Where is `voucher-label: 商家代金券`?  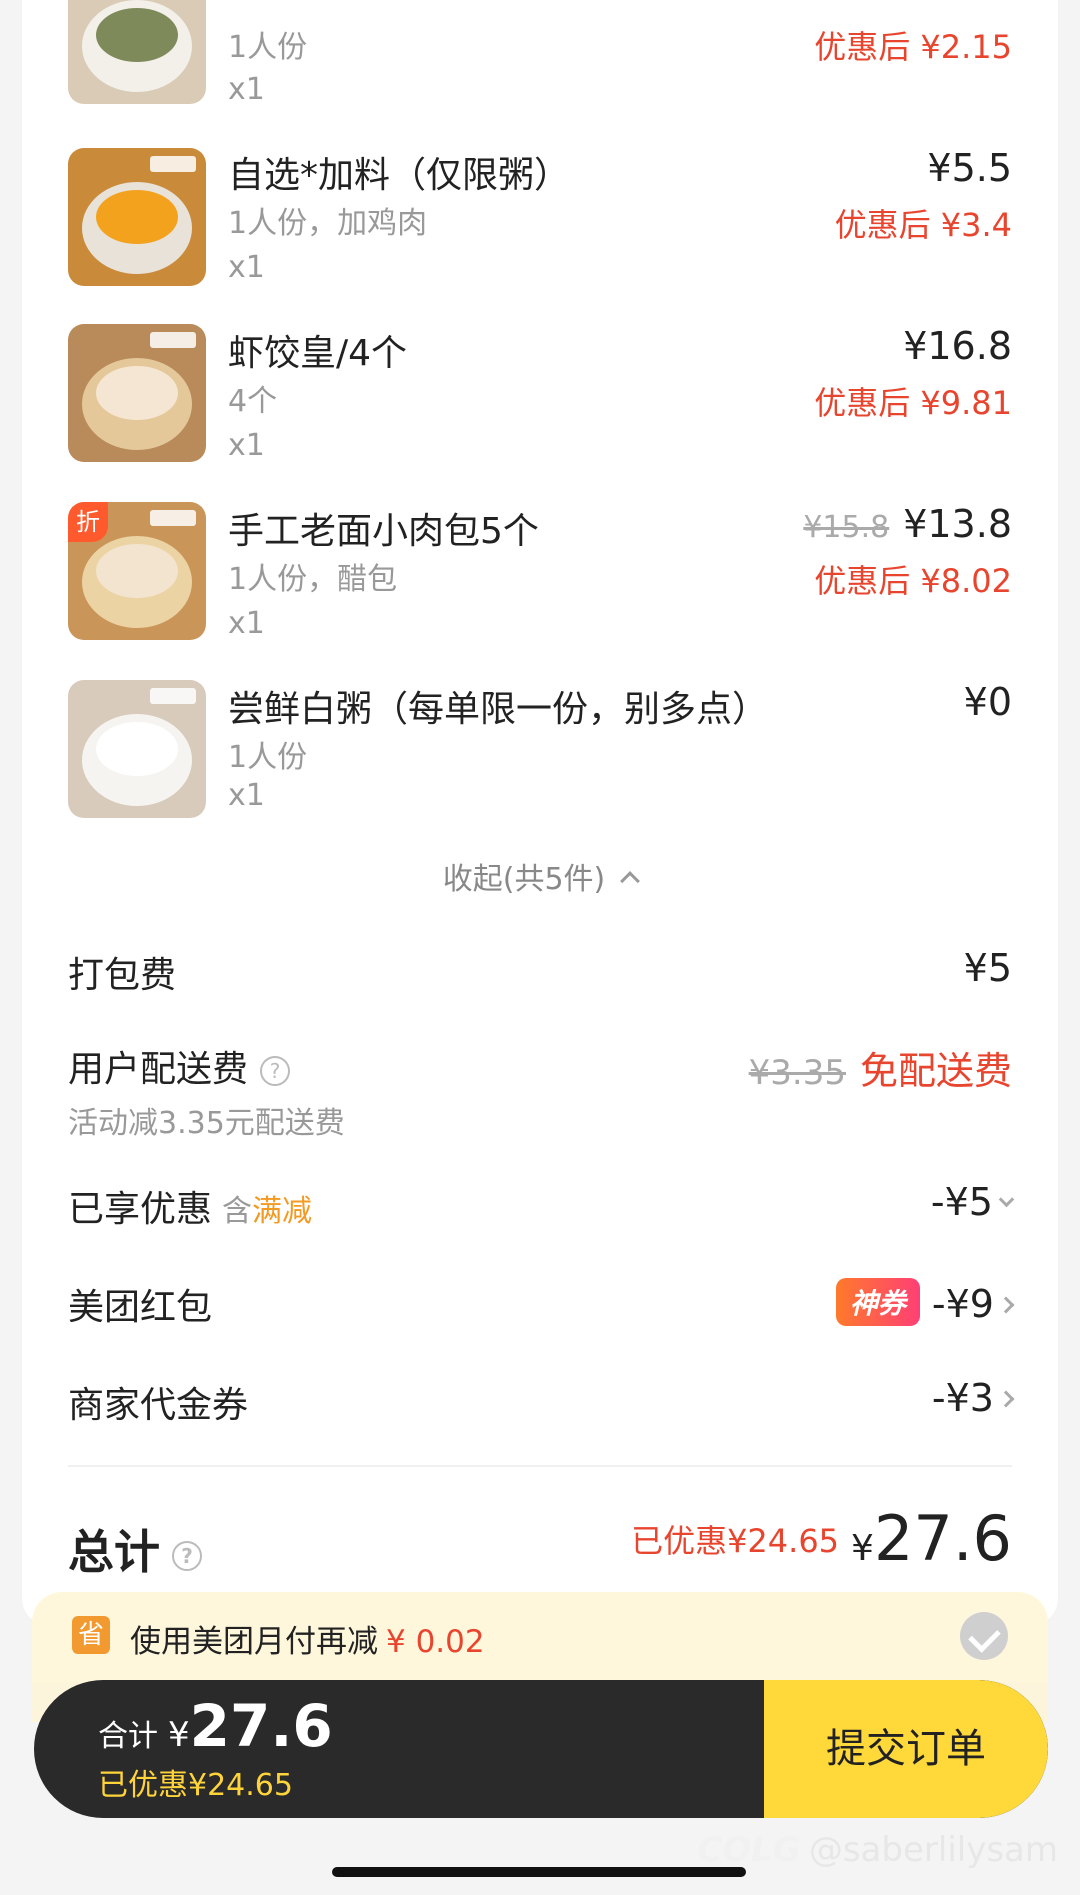
voucher-label: 商家代金券 is located at coordinates (158, 1405).